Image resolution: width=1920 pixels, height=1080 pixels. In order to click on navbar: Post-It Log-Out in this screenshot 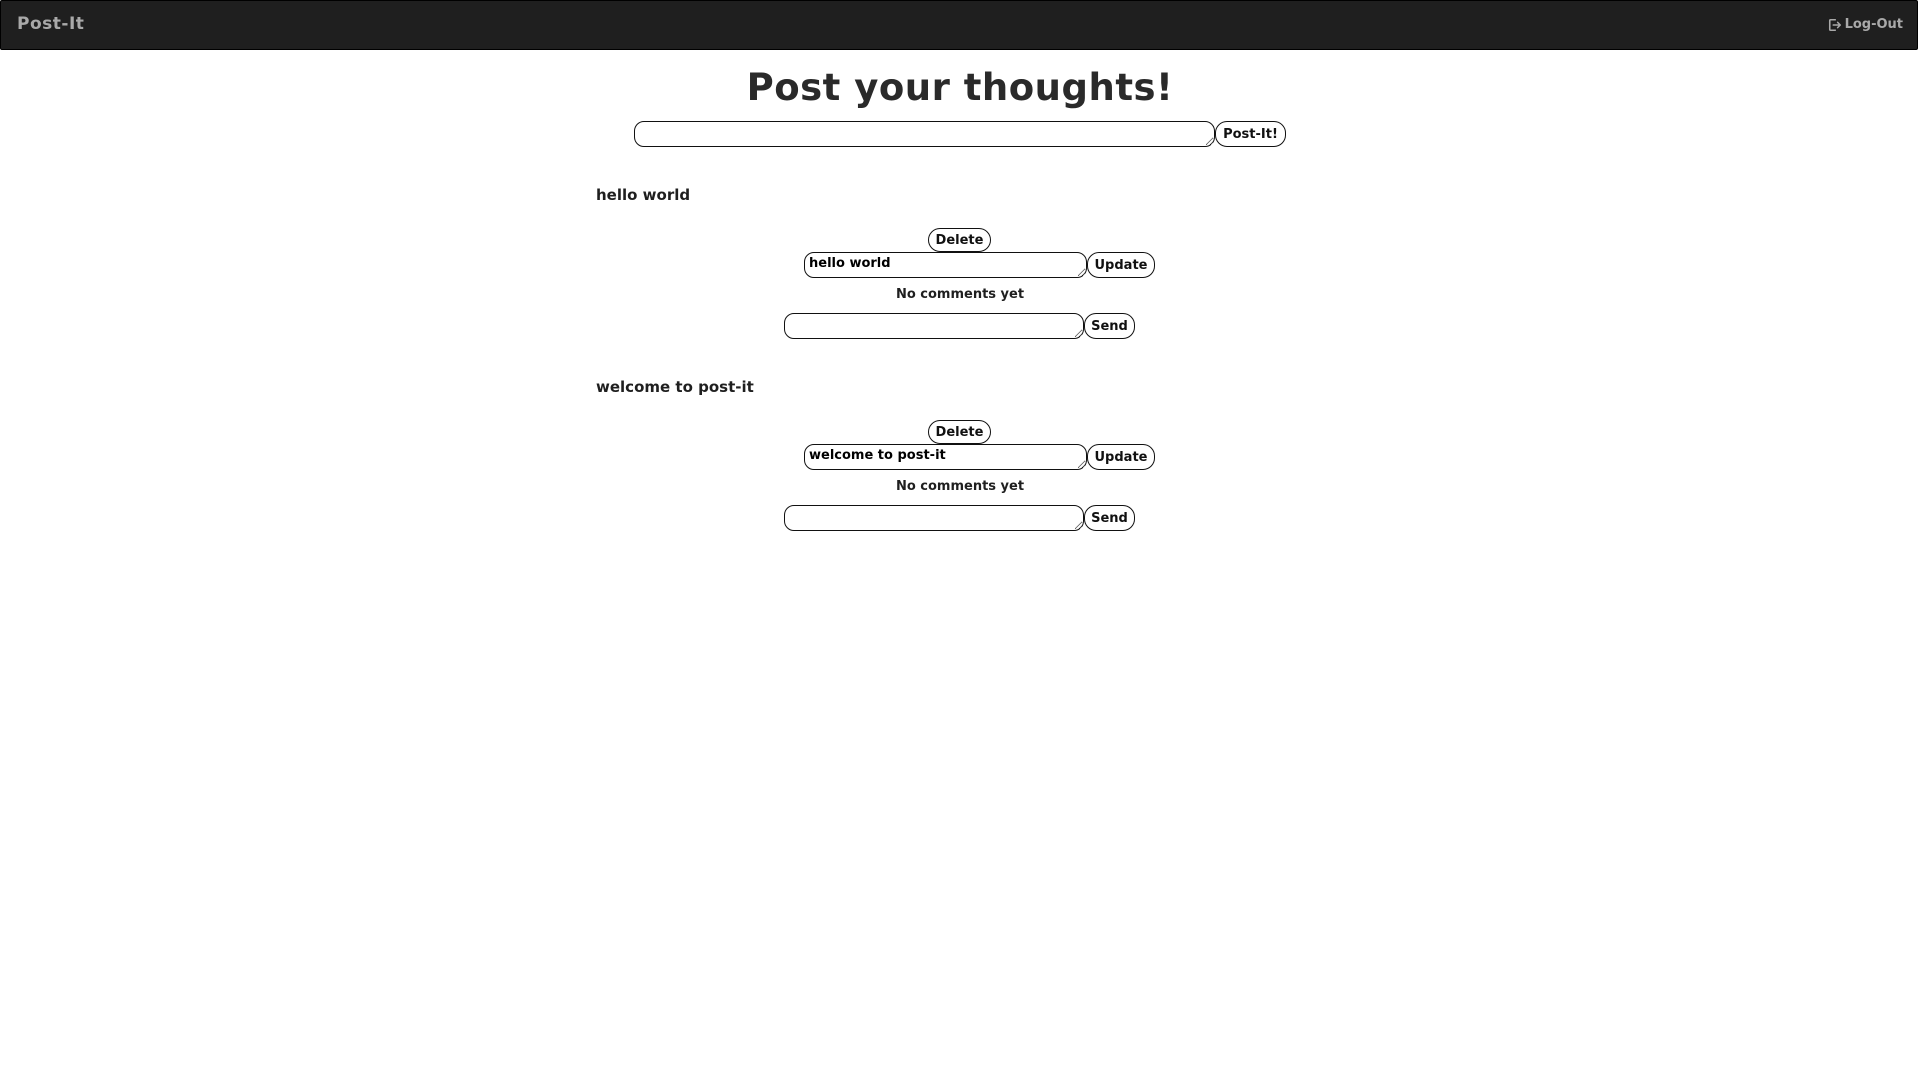, I will do `click(959, 25)`.